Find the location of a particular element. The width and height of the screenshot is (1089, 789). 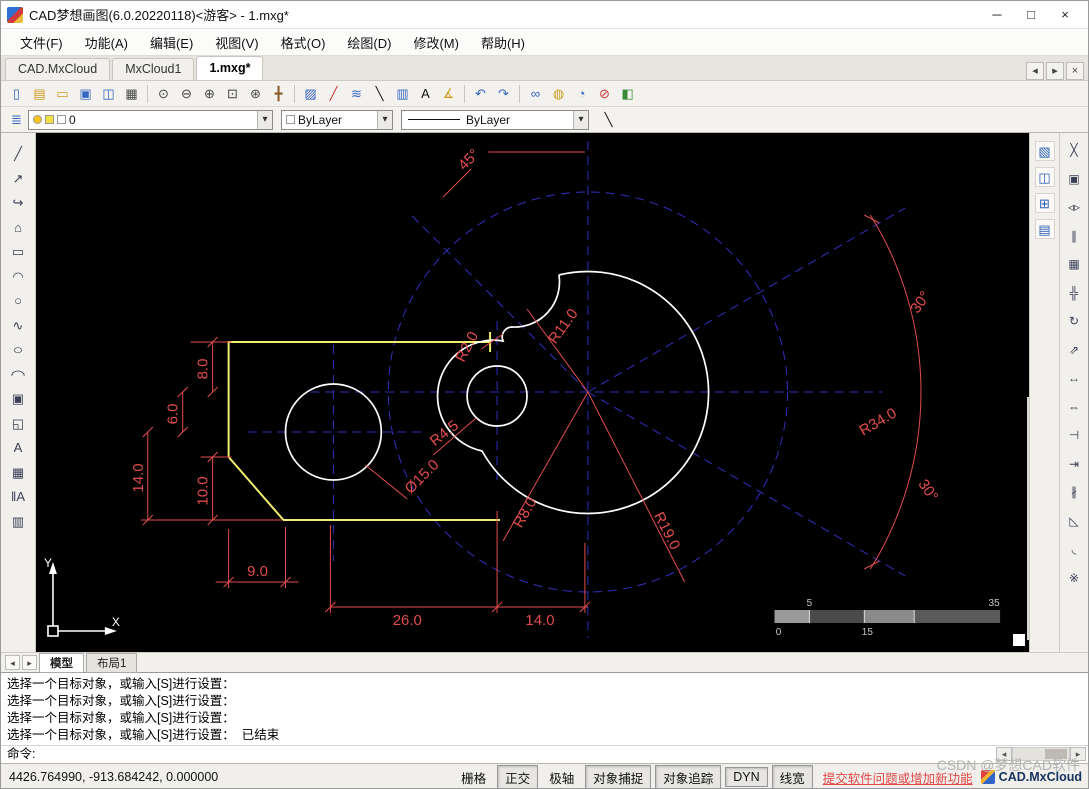

insert-block-tool-icon: ▣ is located at coordinates (18, 398).